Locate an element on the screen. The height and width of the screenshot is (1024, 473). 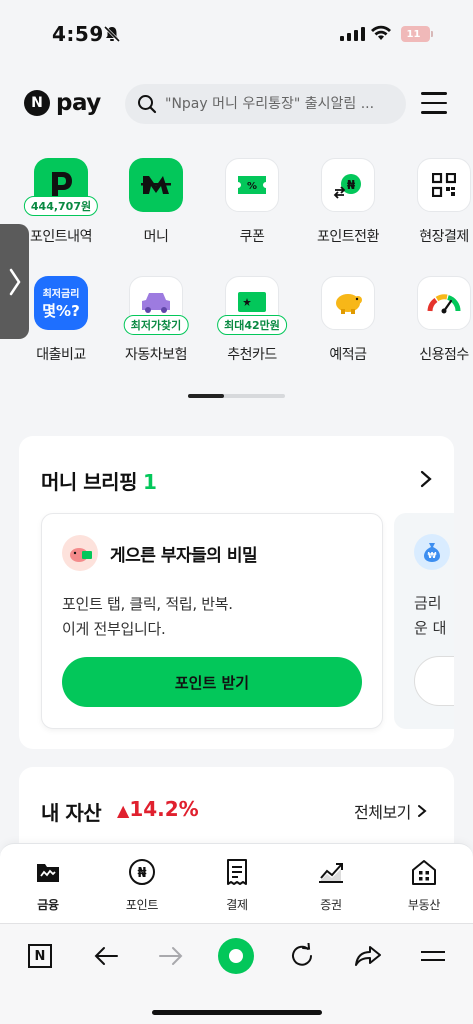
view-all-link: 전체보기 is located at coordinates (391, 811).